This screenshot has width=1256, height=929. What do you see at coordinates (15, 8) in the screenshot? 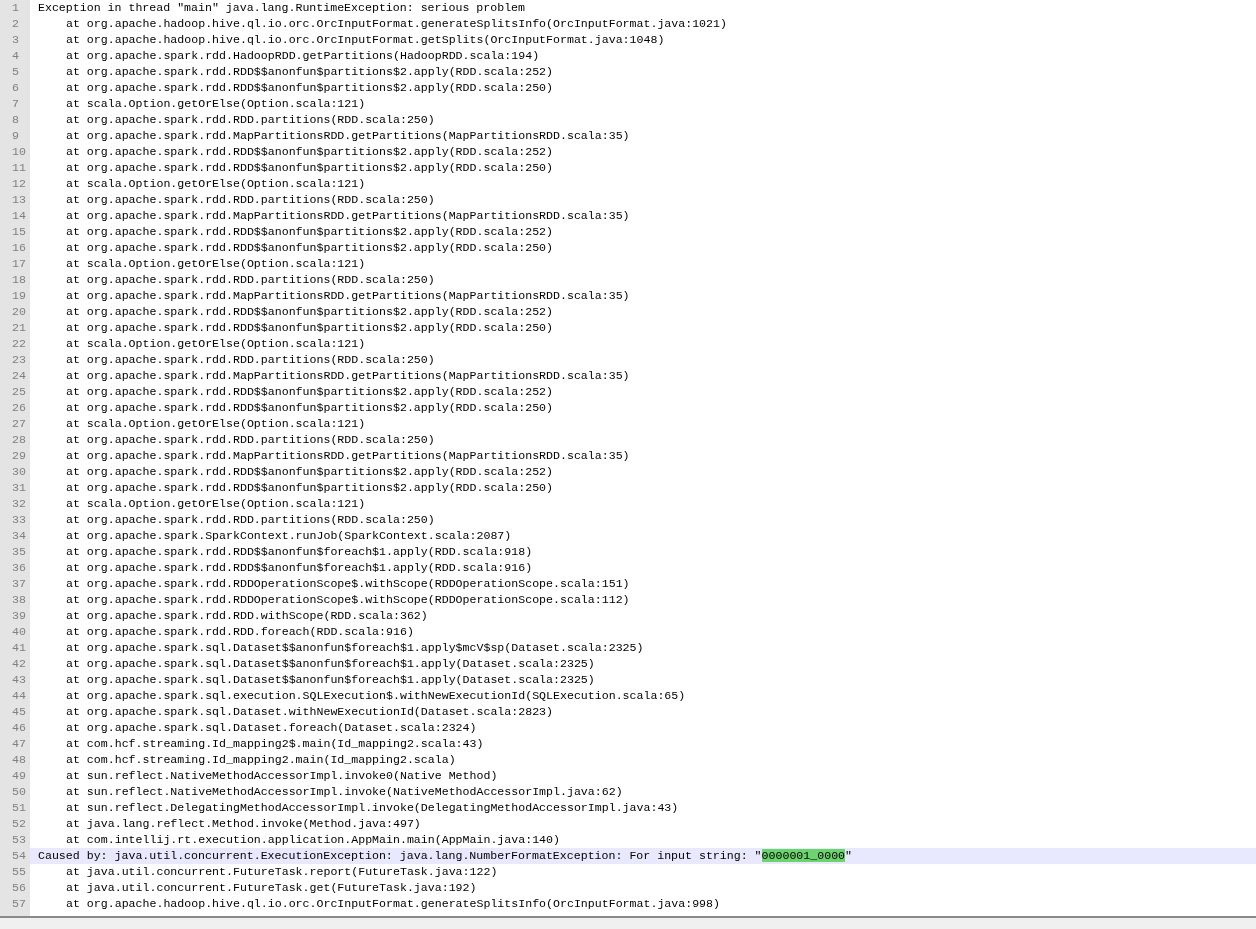
I see `line-number: 1` at bounding box center [15, 8].